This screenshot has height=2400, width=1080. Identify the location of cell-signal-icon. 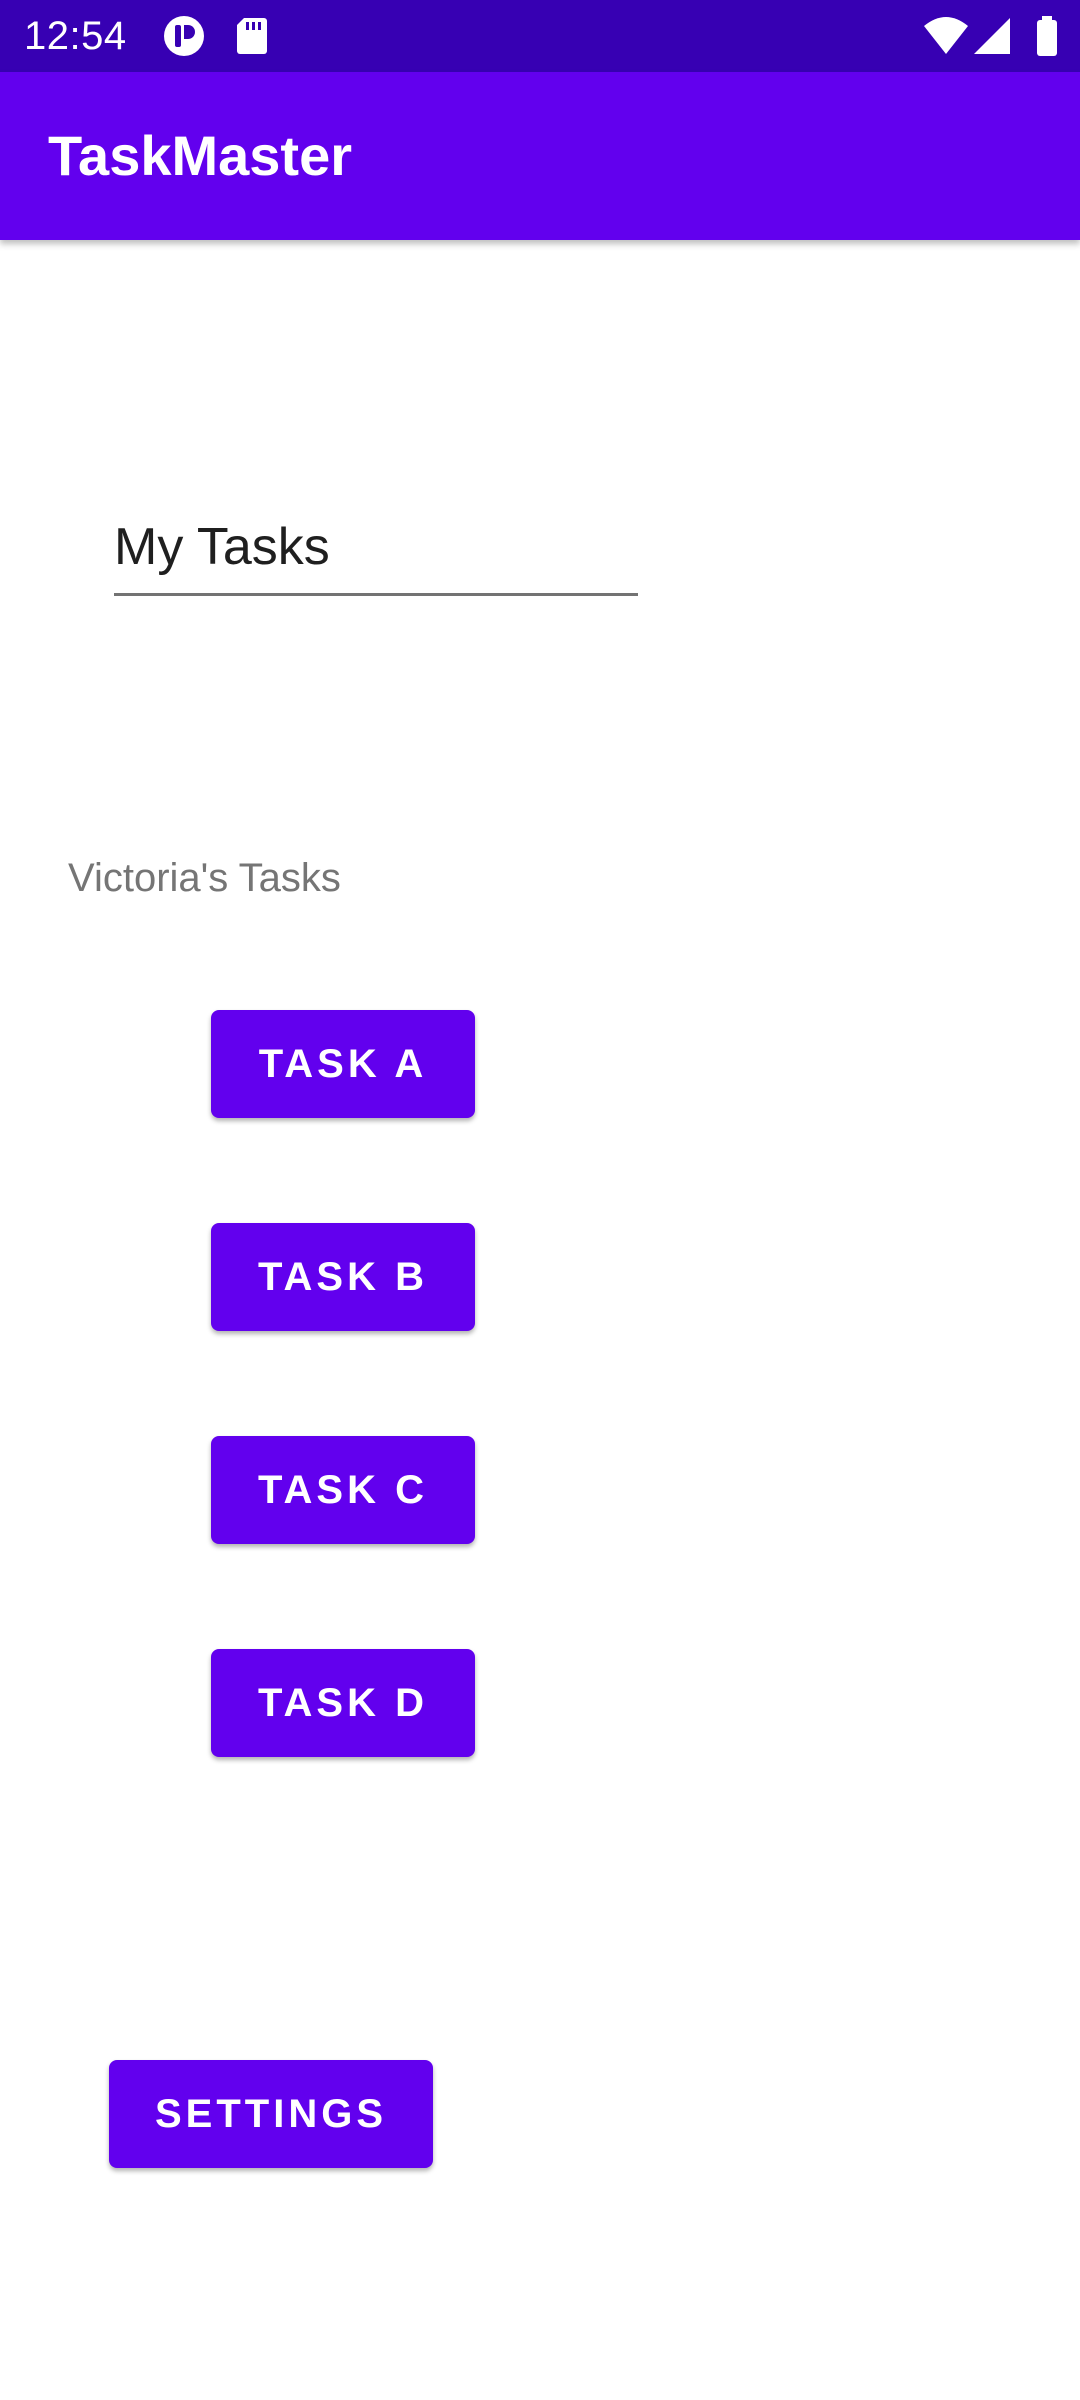
(992, 36).